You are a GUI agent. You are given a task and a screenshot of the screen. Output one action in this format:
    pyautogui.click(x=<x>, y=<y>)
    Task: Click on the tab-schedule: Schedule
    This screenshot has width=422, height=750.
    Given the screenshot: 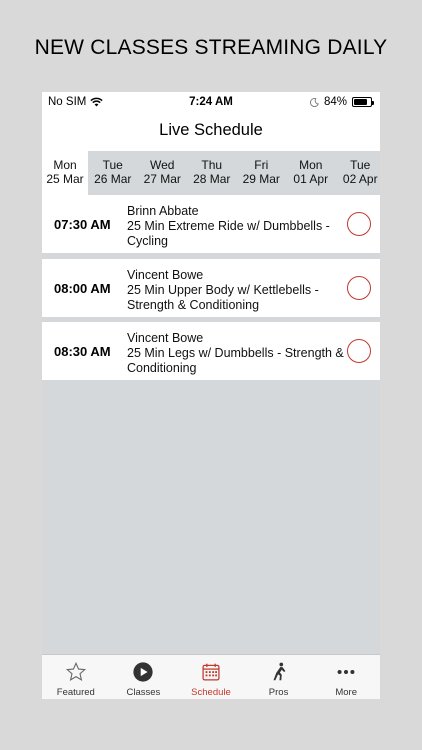 What is the action you would take?
    pyautogui.click(x=211, y=677)
    